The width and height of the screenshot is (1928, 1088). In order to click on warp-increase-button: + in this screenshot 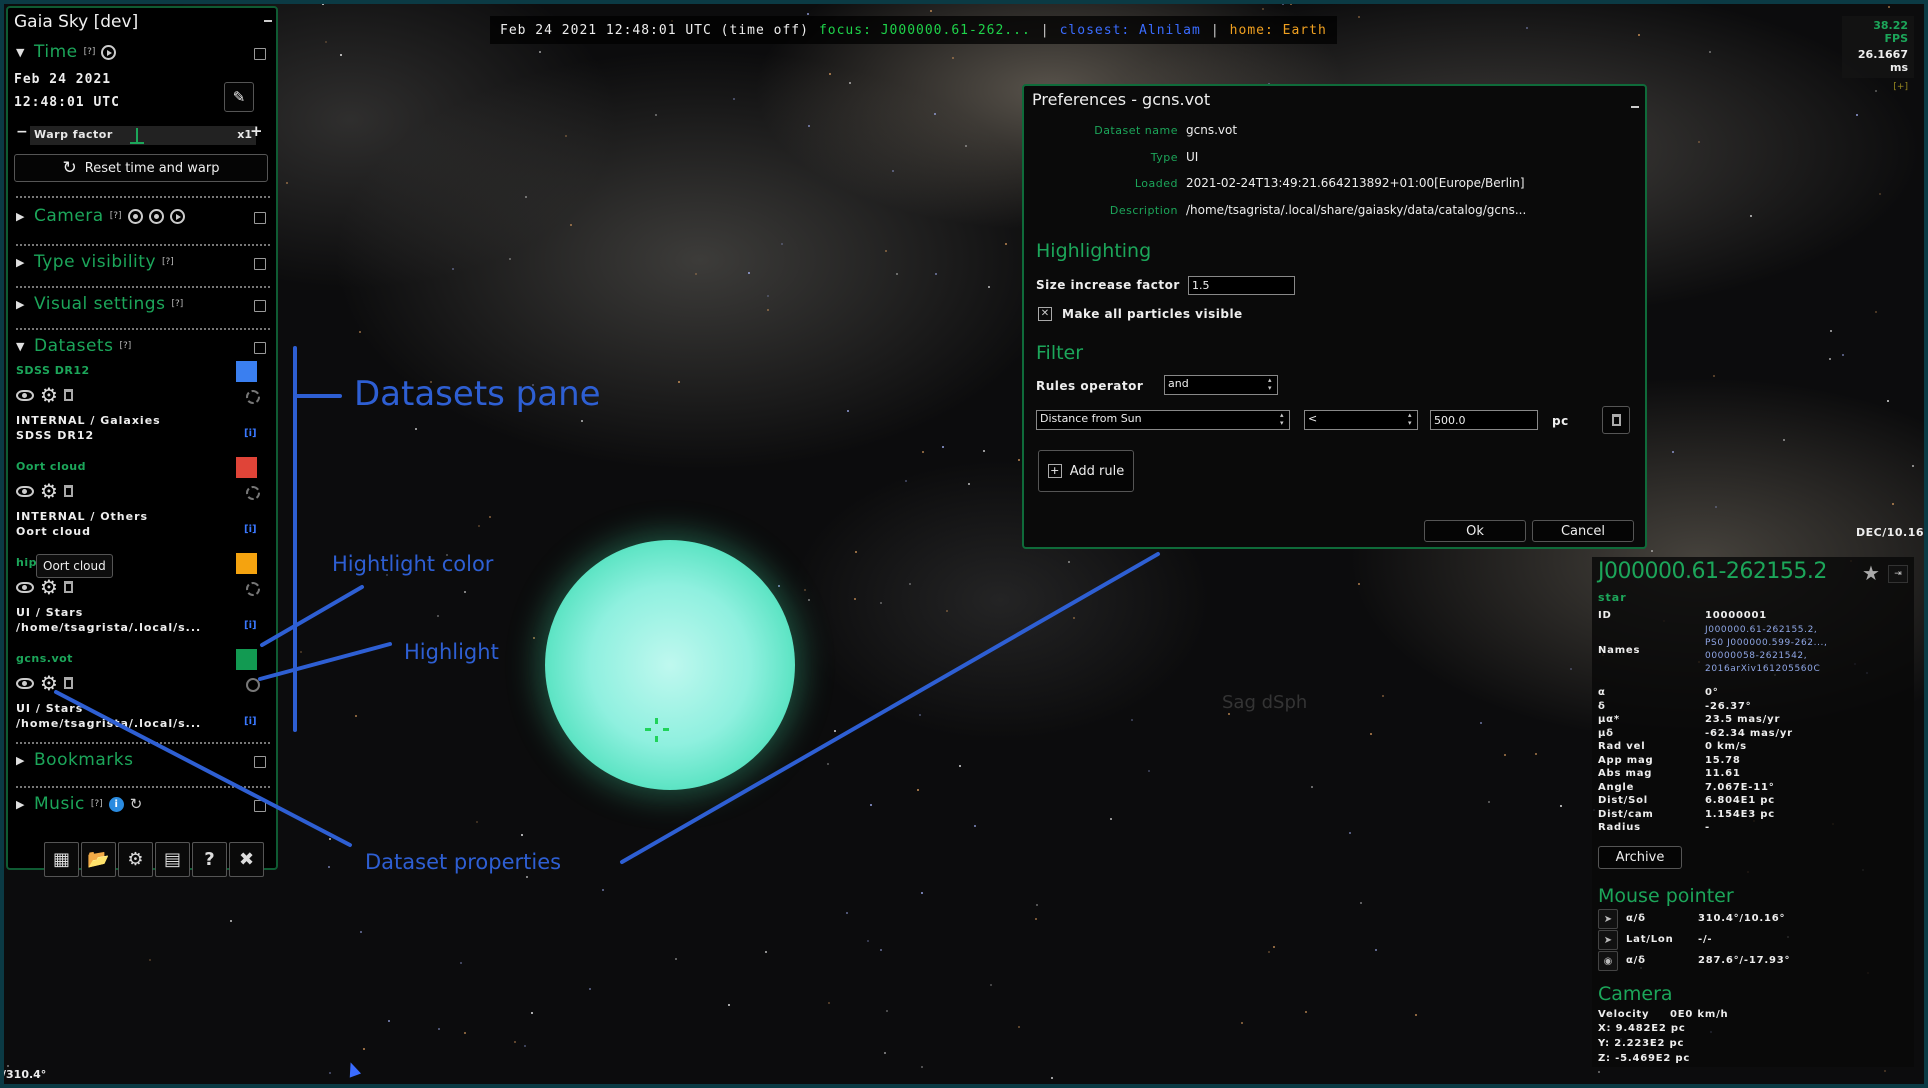, I will do `click(256, 131)`.